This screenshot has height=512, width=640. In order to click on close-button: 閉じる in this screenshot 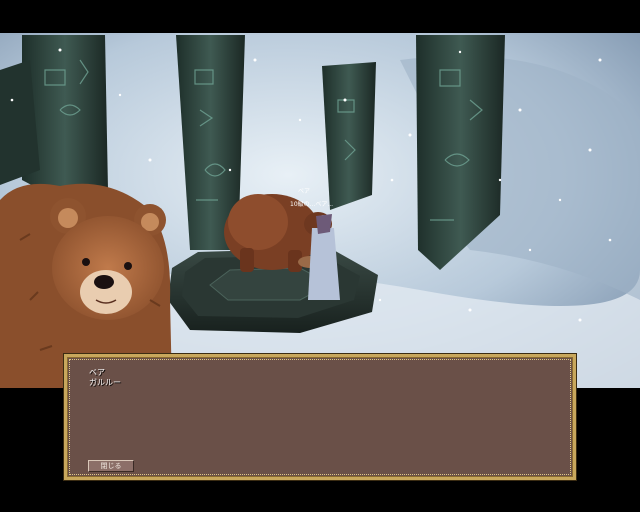, I will do `click(111, 466)`.